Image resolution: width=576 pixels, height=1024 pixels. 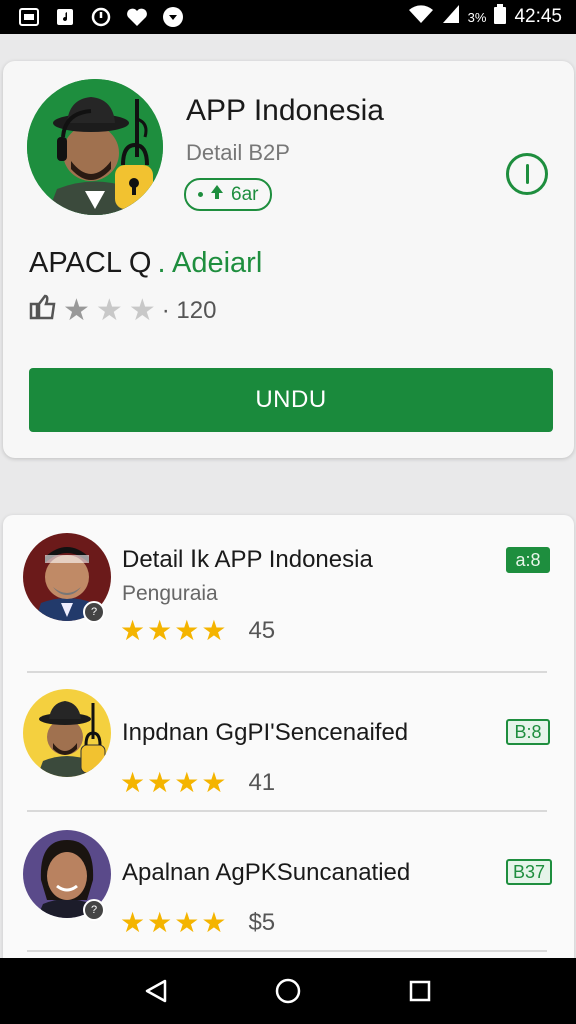 I want to click on info-icon, so click(x=527, y=174).